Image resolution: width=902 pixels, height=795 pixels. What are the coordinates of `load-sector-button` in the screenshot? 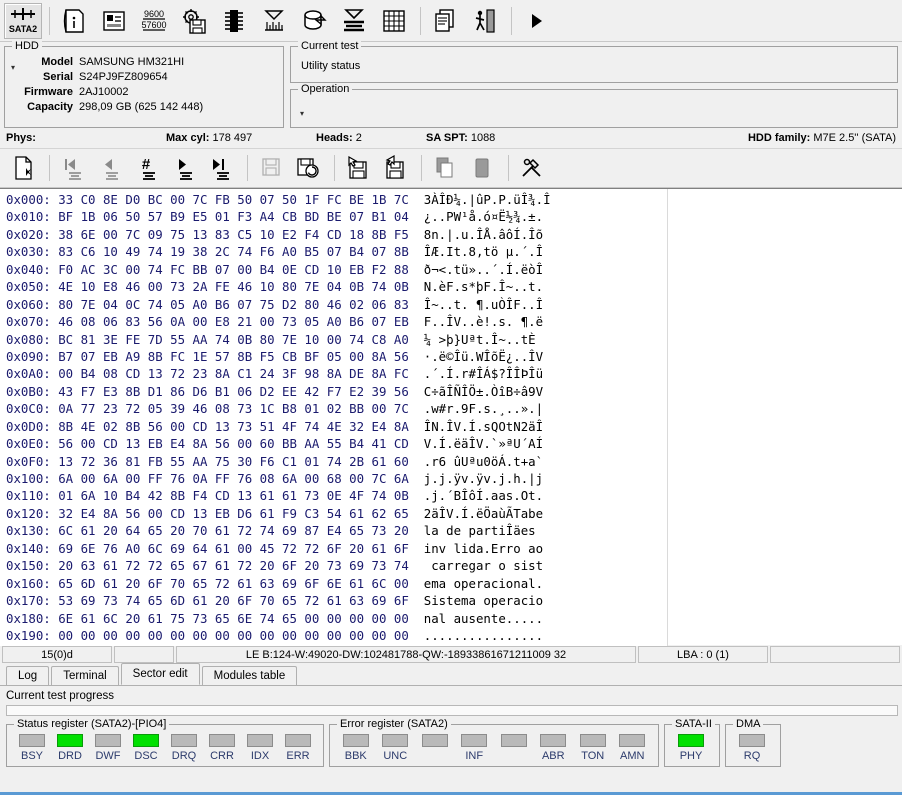 It's located at (308, 168).